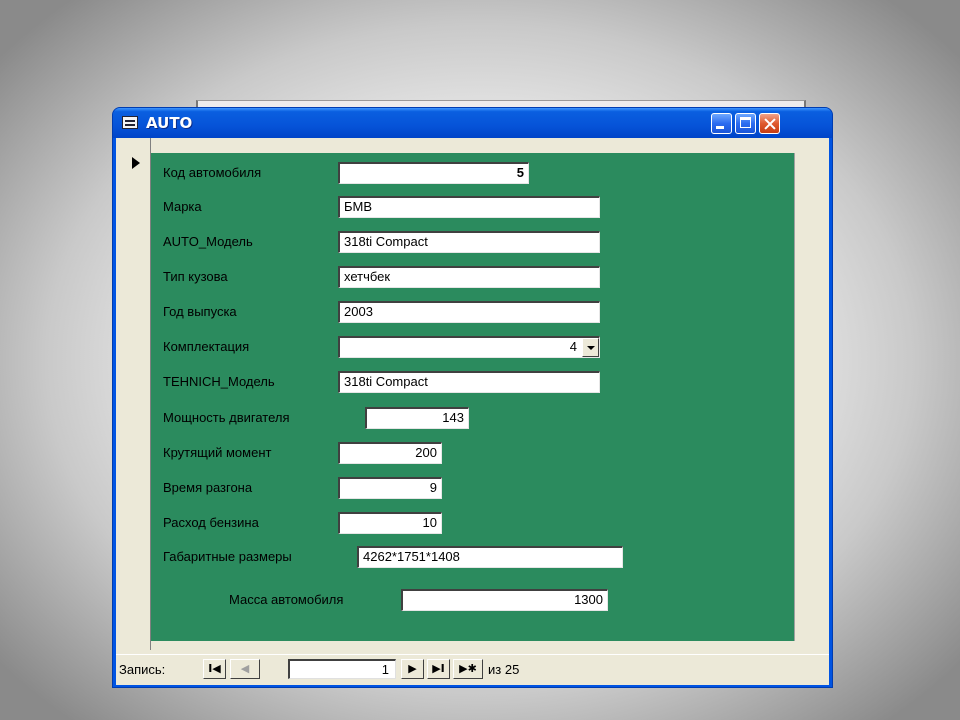 The width and height of the screenshot is (960, 720). What do you see at coordinates (520, 172) in the screenshot?
I see `car-code-value: 5` at bounding box center [520, 172].